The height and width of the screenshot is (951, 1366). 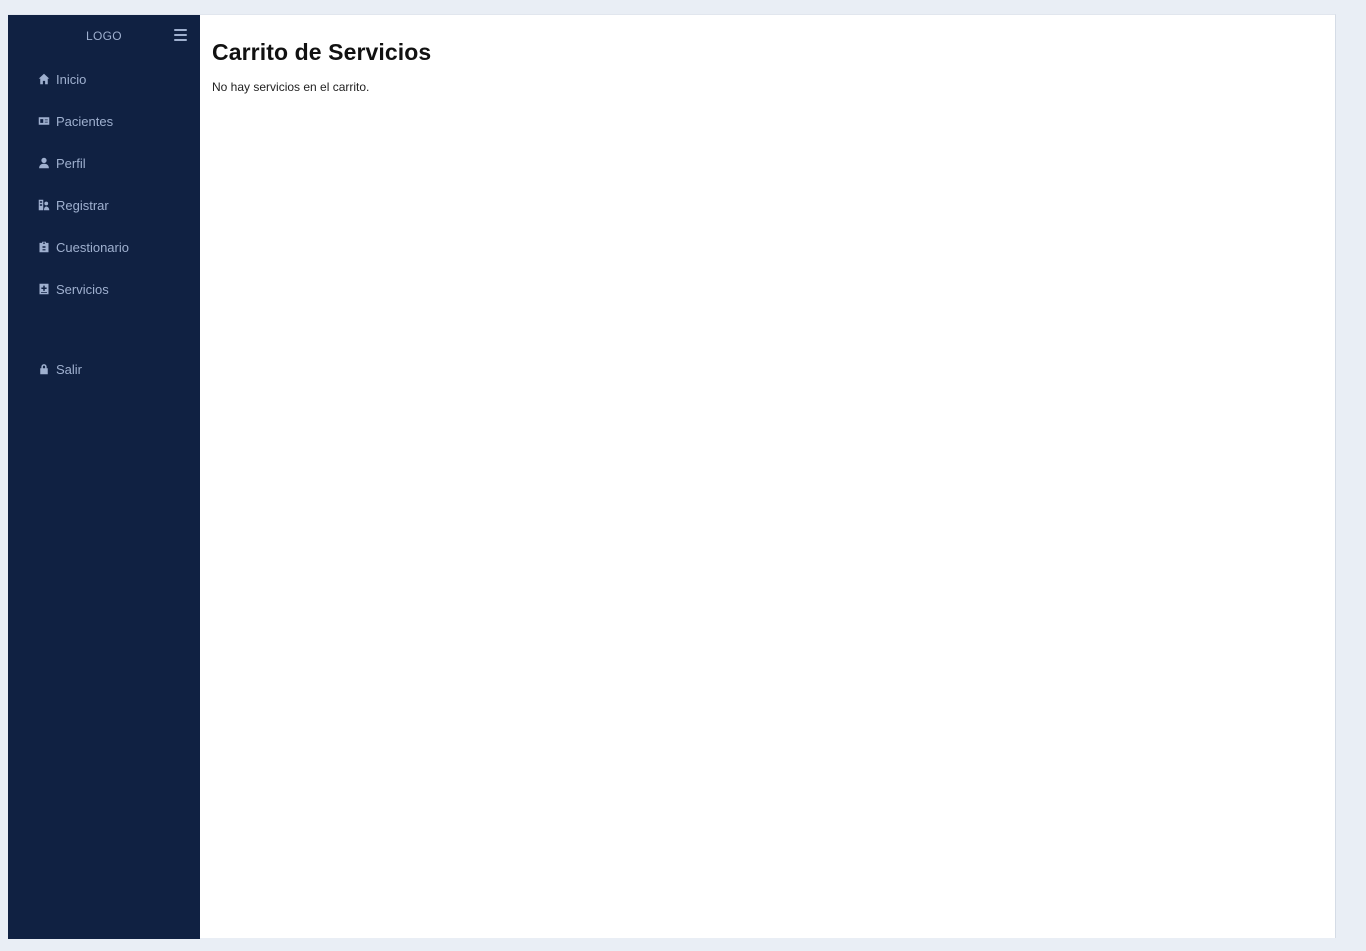 I want to click on page-title: Carrito de Servicios, so click(x=322, y=52).